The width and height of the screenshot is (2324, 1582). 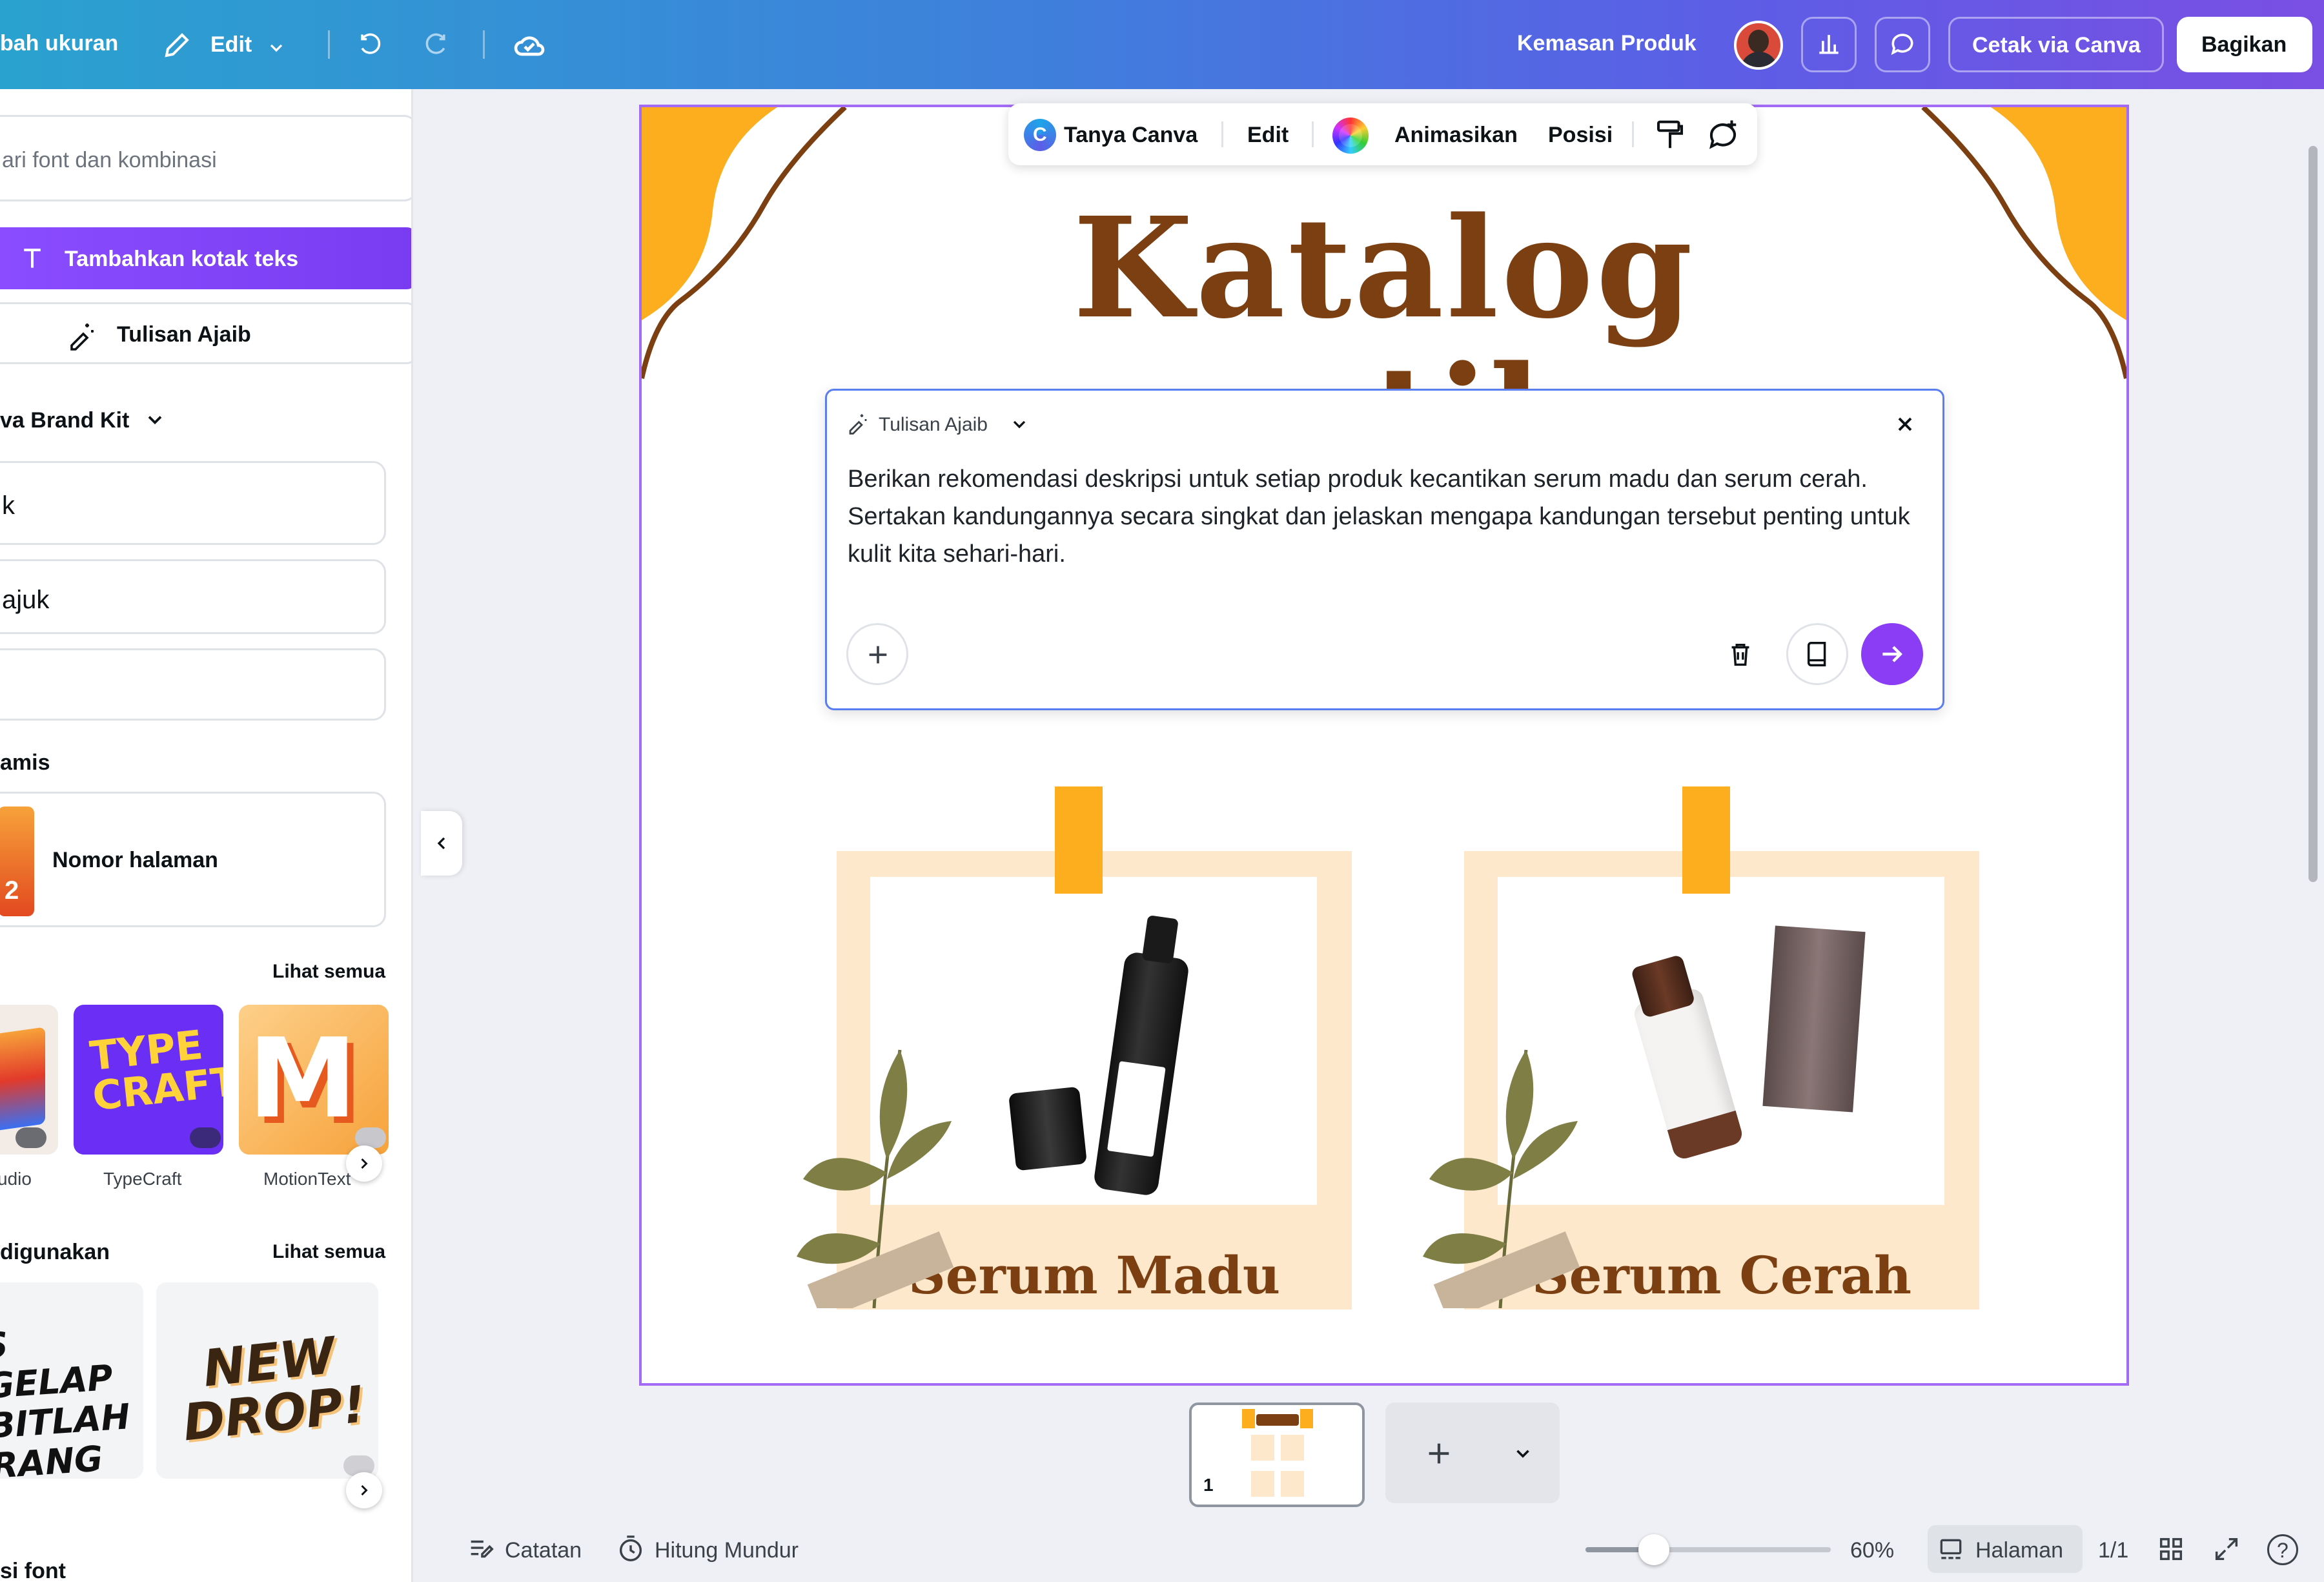 I want to click on page-number-thumbnail: 2, so click(x=17, y=861).